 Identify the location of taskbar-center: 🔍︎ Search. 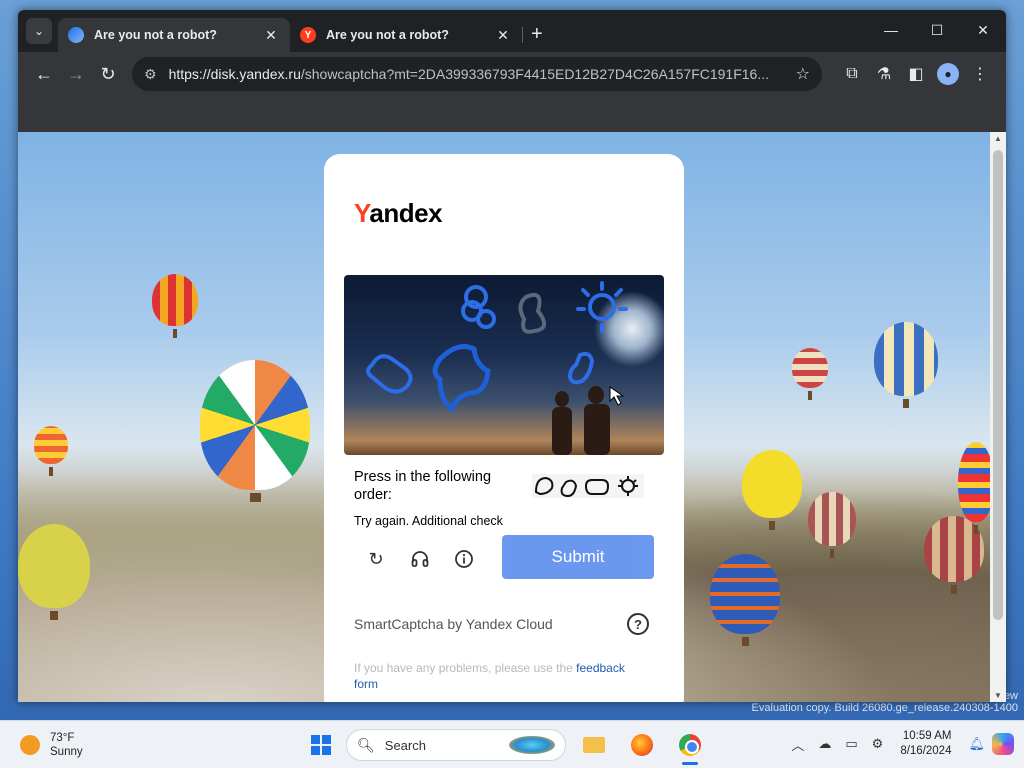
(508, 746).